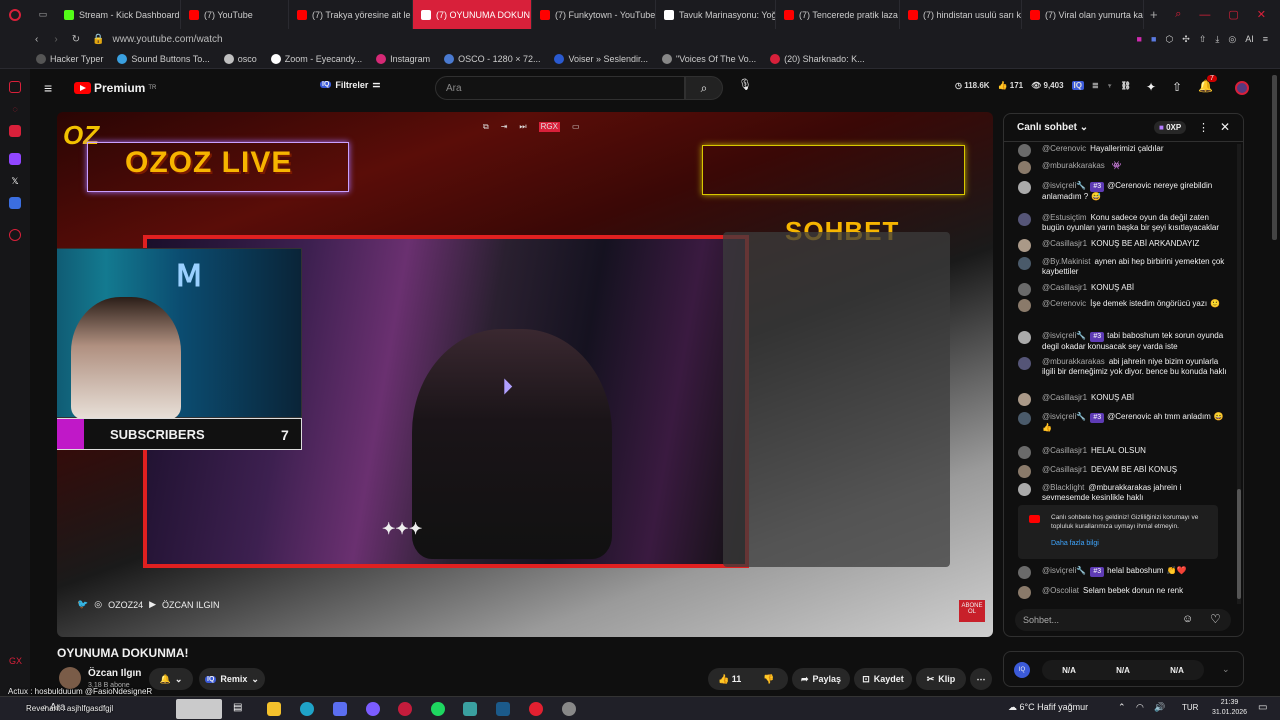  I want to click on list-icon: ≣, so click(1095, 85).